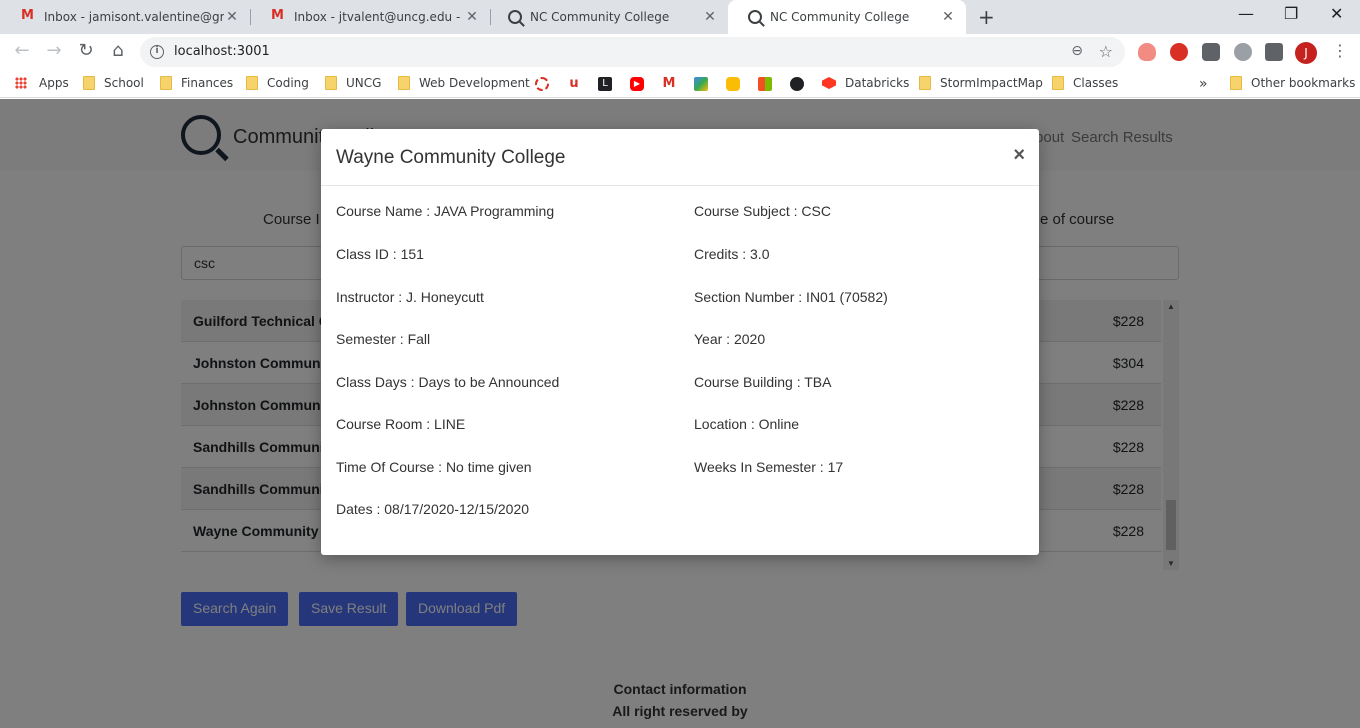 Image resolution: width=1360 pixels, height=728 pixels. I want to click on bookmark-other: Other bookmarks, so click(1292, 83).